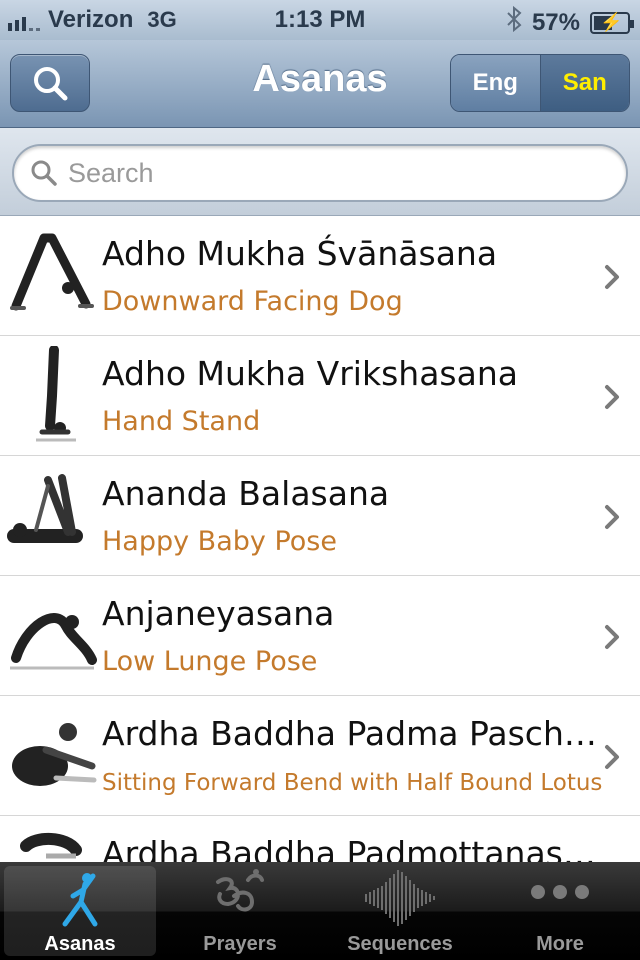  I want to click on list-item: Adho Mukha Vrikshasana Hand Stand, so click(320, 396).